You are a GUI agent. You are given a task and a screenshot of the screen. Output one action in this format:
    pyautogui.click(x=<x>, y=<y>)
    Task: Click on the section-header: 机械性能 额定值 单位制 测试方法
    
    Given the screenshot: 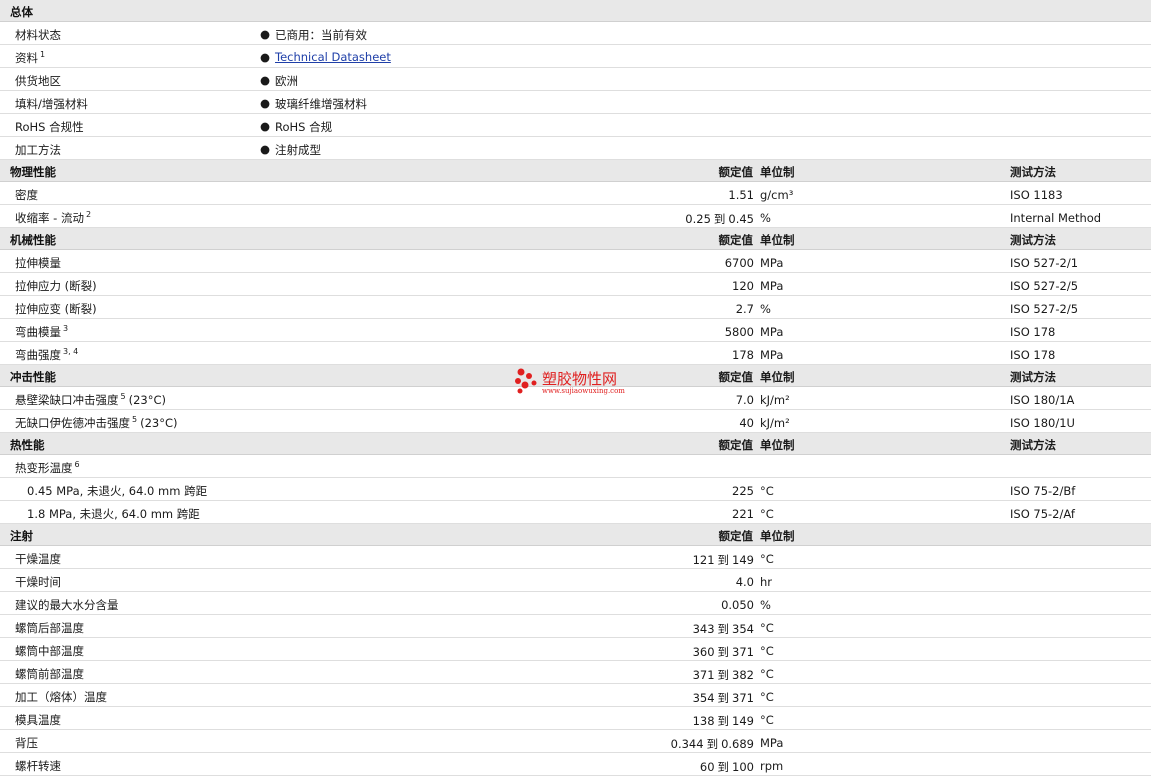 What is the action you would take?
    pyautogui.click(x=575, y=239)
    